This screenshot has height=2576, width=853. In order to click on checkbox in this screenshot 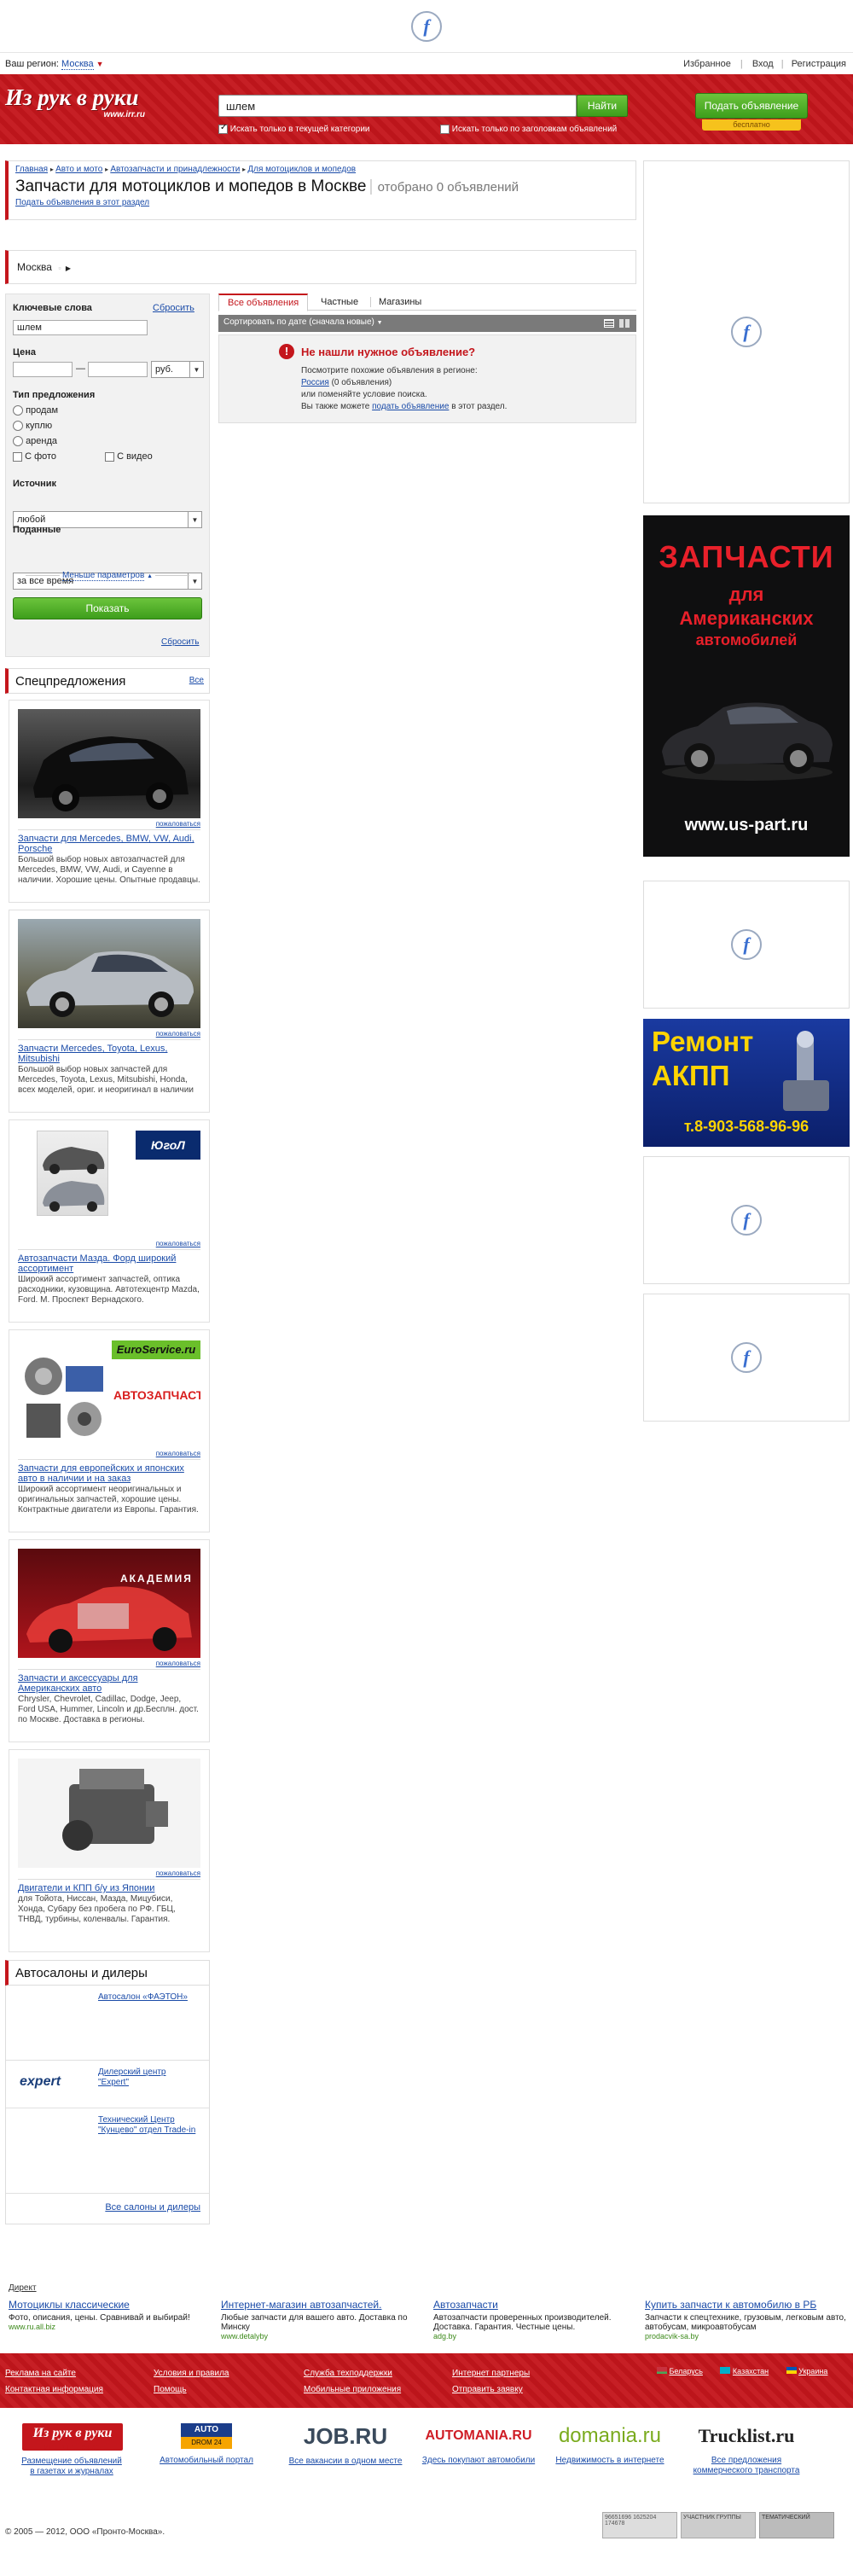, I will do `click(110, 456)`.